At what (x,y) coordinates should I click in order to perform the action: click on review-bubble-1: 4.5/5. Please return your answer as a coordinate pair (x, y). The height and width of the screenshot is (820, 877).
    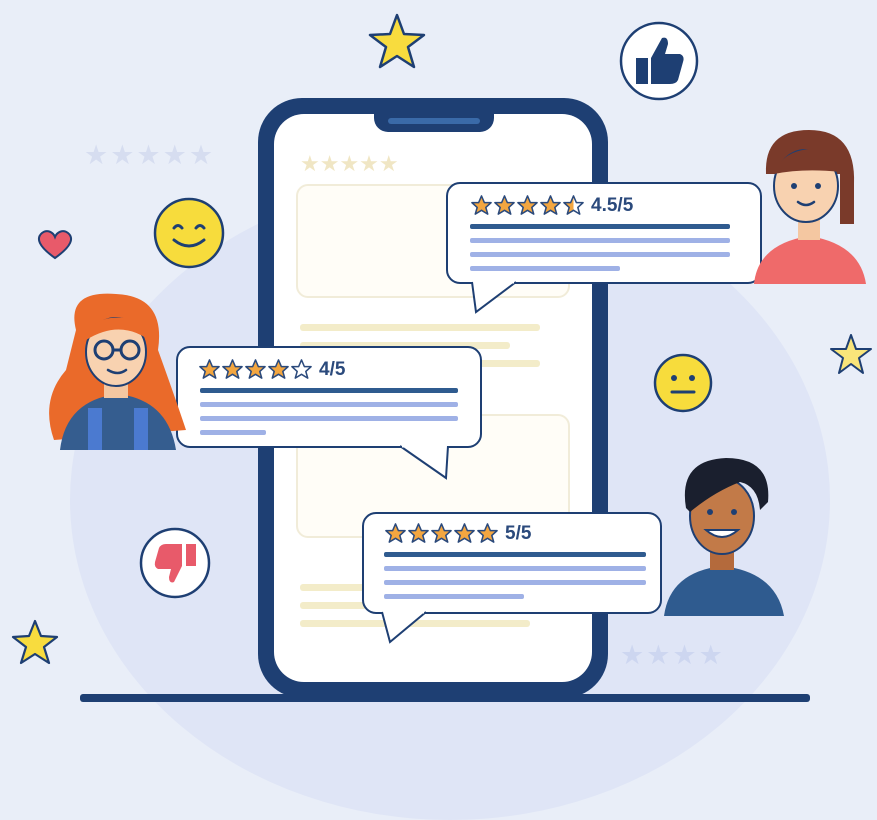
    Looking at the image, I should click on (604, 233).